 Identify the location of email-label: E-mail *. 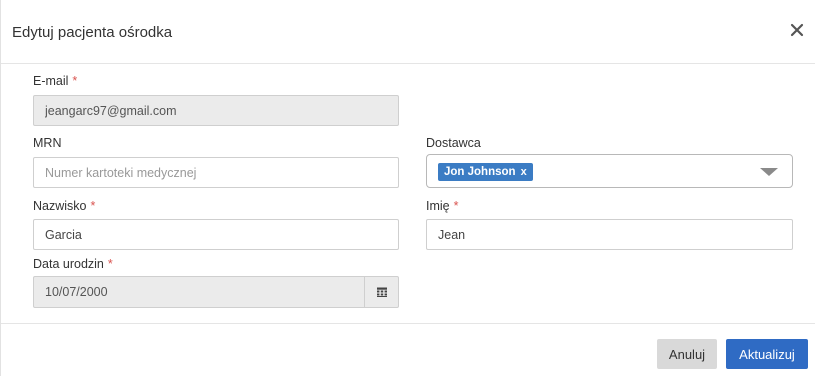
(55, 81).